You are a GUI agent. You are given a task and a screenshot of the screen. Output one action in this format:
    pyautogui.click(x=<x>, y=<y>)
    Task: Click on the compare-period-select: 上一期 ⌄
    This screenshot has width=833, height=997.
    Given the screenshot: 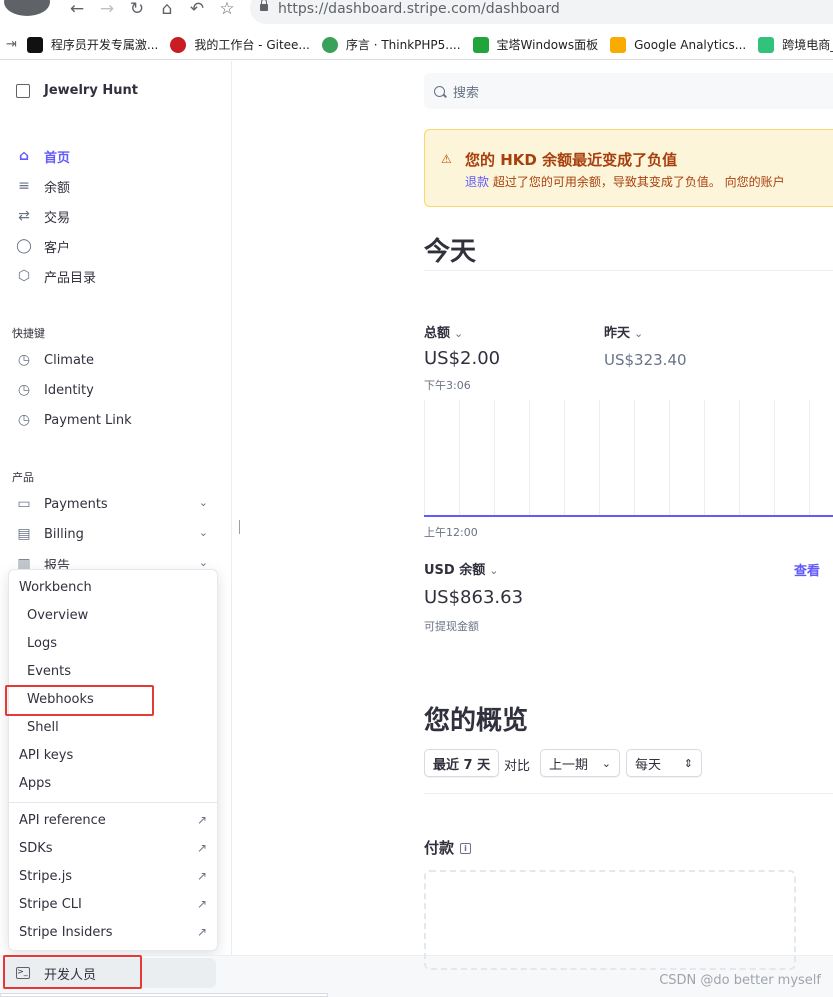 What is the action you would take?
    pyautogui.click(x=580, y=763)
    